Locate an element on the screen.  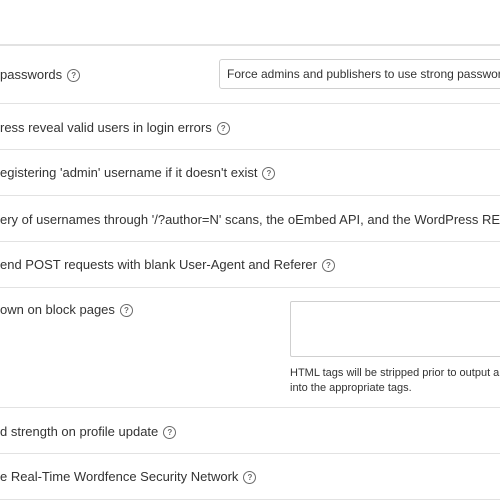
setting-label-block-page-text: own on block pages ? is located at coordinates (66, 310).